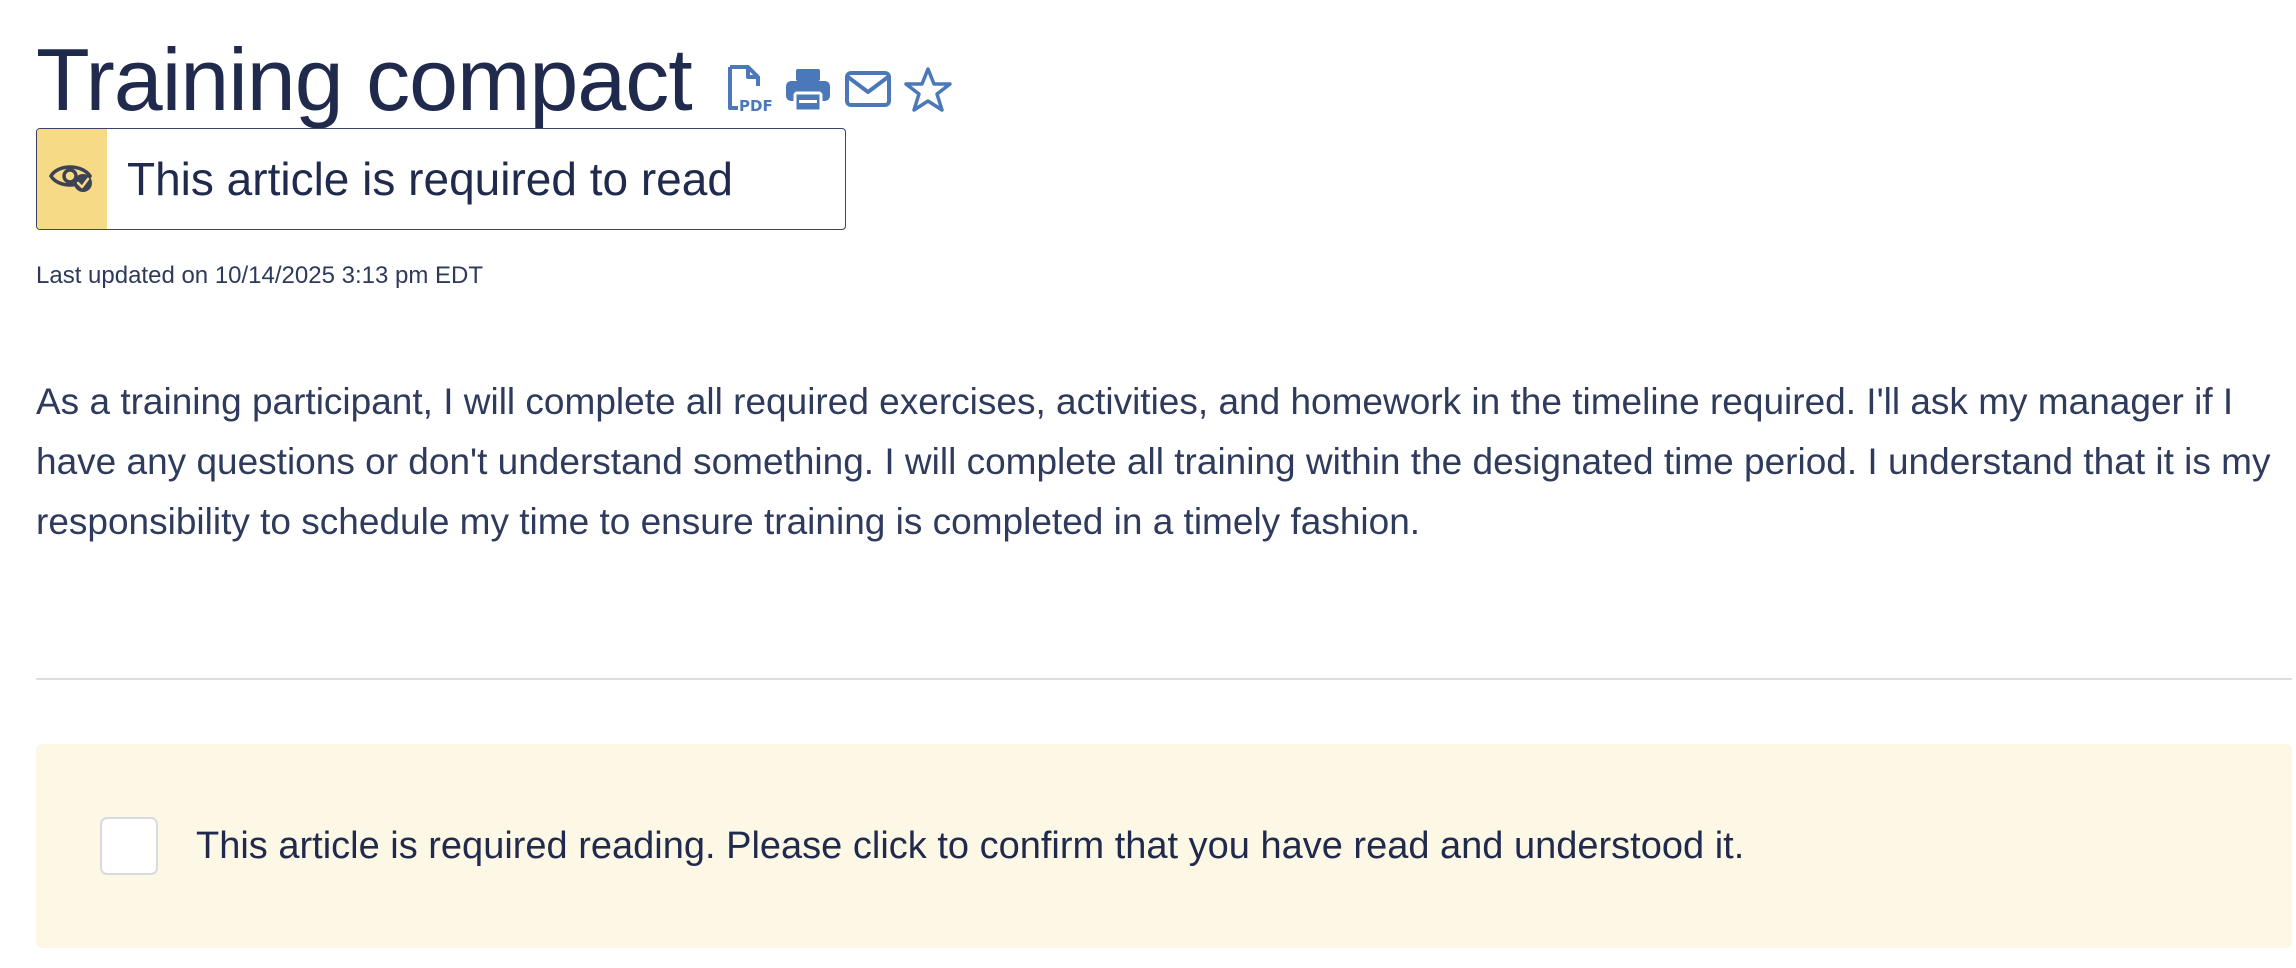 This screenshot has width=2296, height=968. I want to click on svg-text: PDF, so click(755, 106).